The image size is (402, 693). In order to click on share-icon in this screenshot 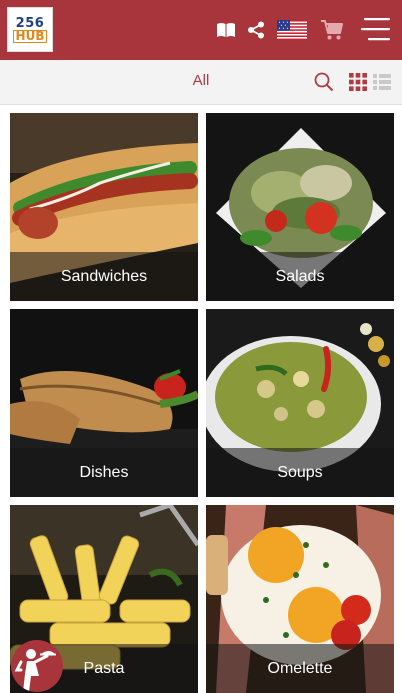, I will do `click(256, 30)`.